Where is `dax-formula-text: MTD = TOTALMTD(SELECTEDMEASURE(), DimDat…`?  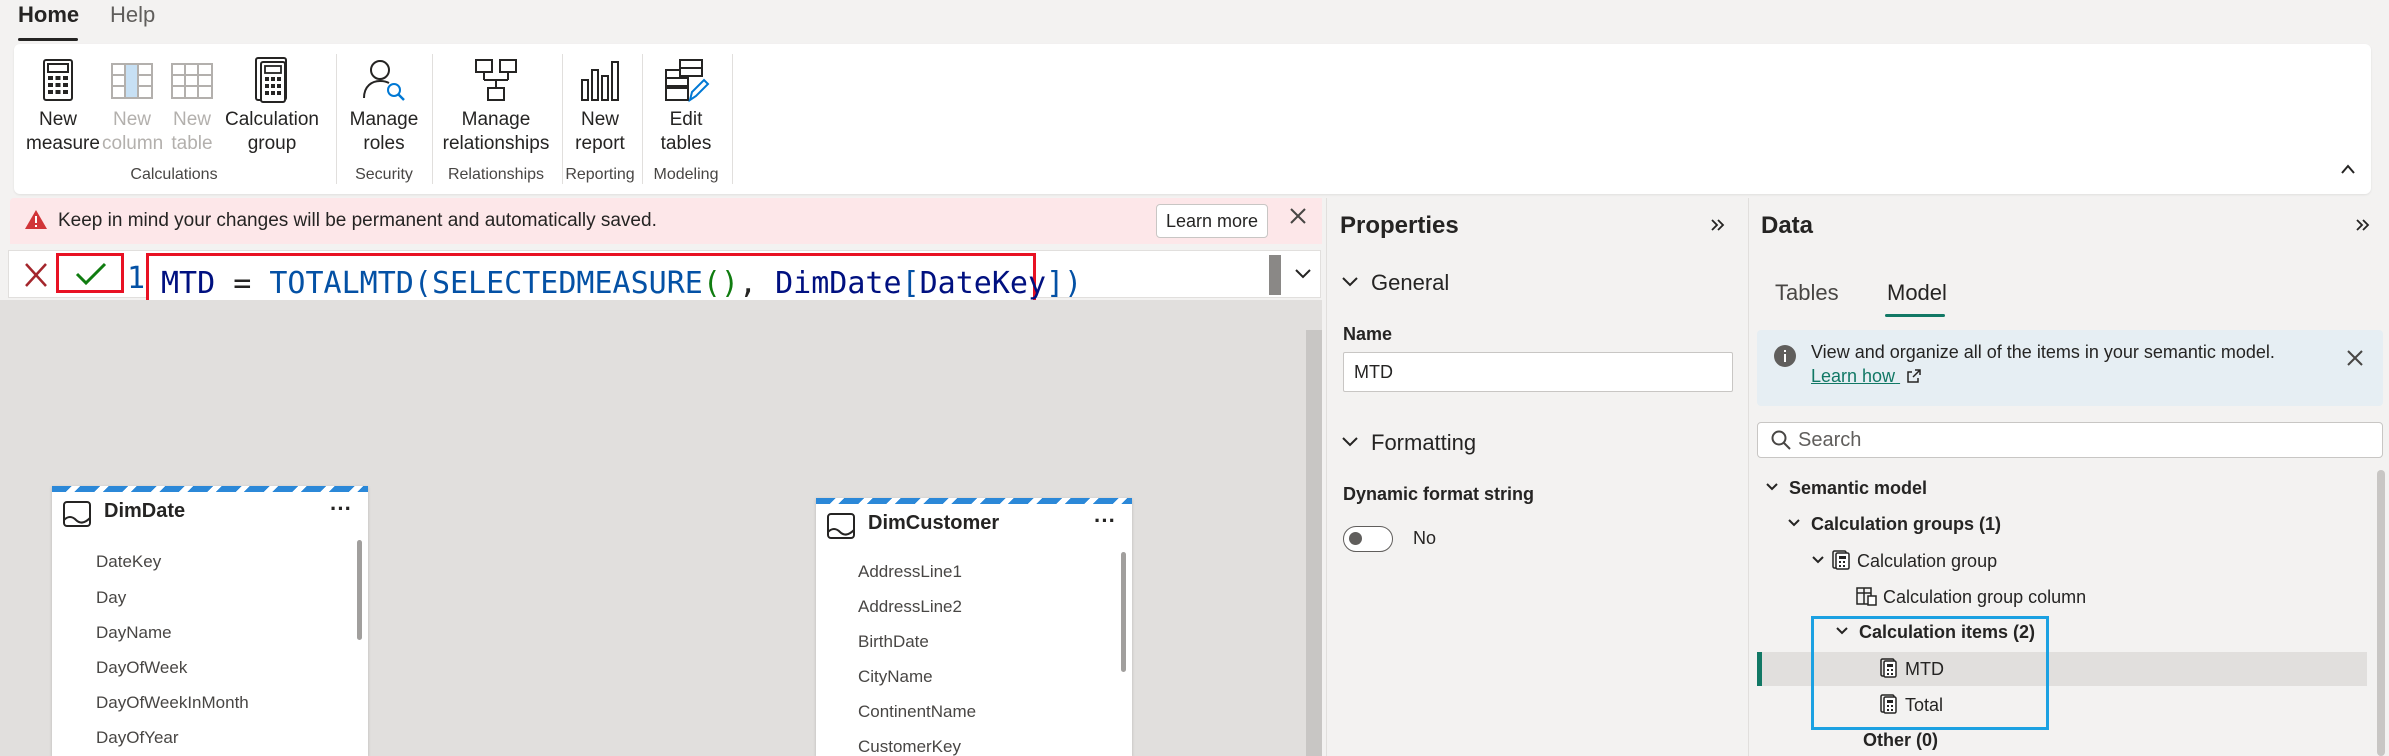 dax-formula-text: MTD = TOTALMTD(SELECTEDMEASURE(), DimDat… is located at coordinates (621, 283).